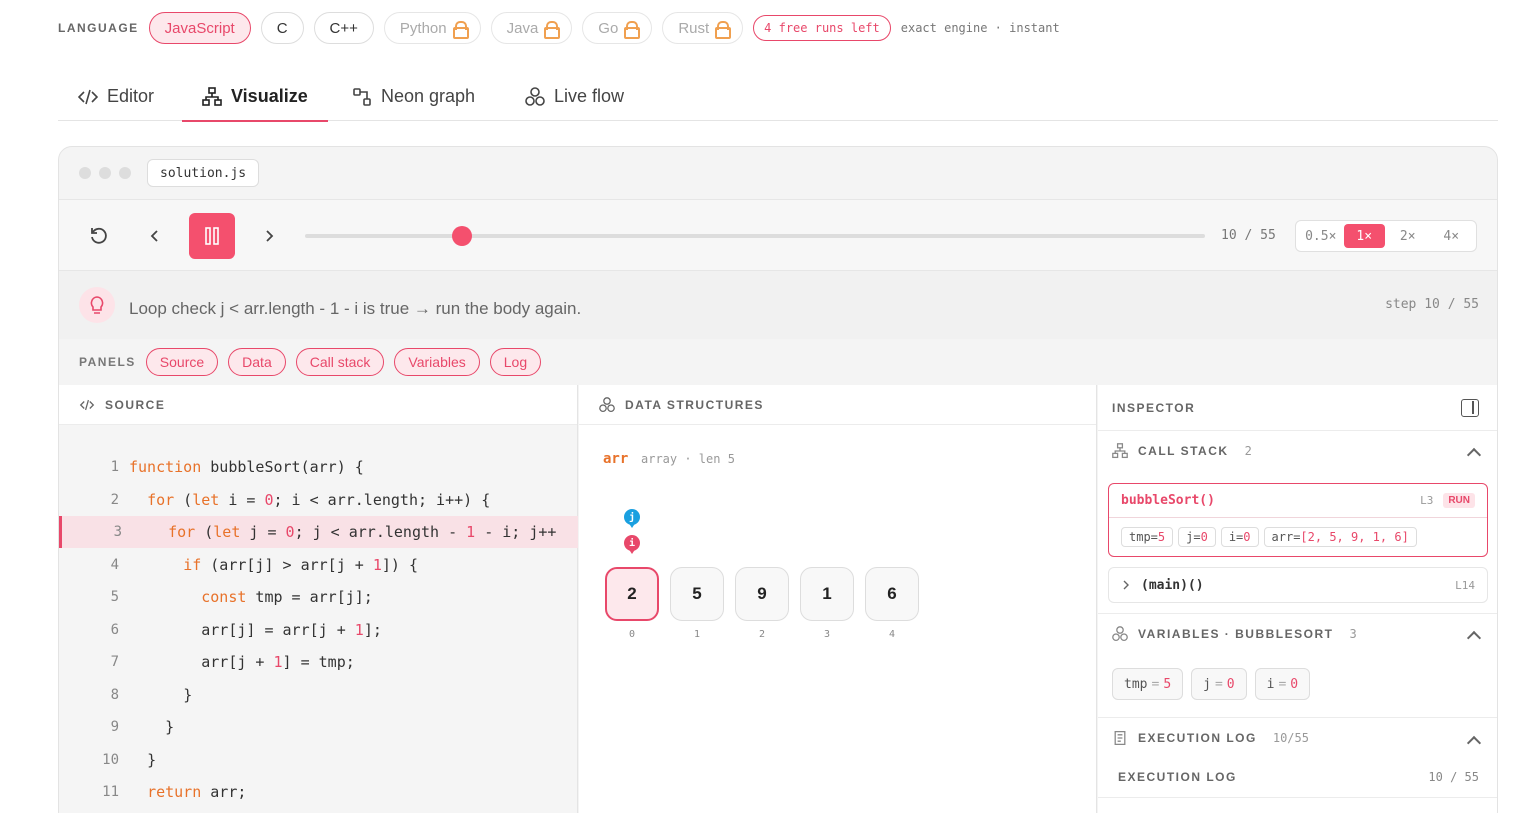 The height and width of the screenshot is (813, 1534). What do you see at coordinates (413, 96) in the screenshot?
I see `tab-neon-graph: Neon graph` at bounding box center [413, 96].